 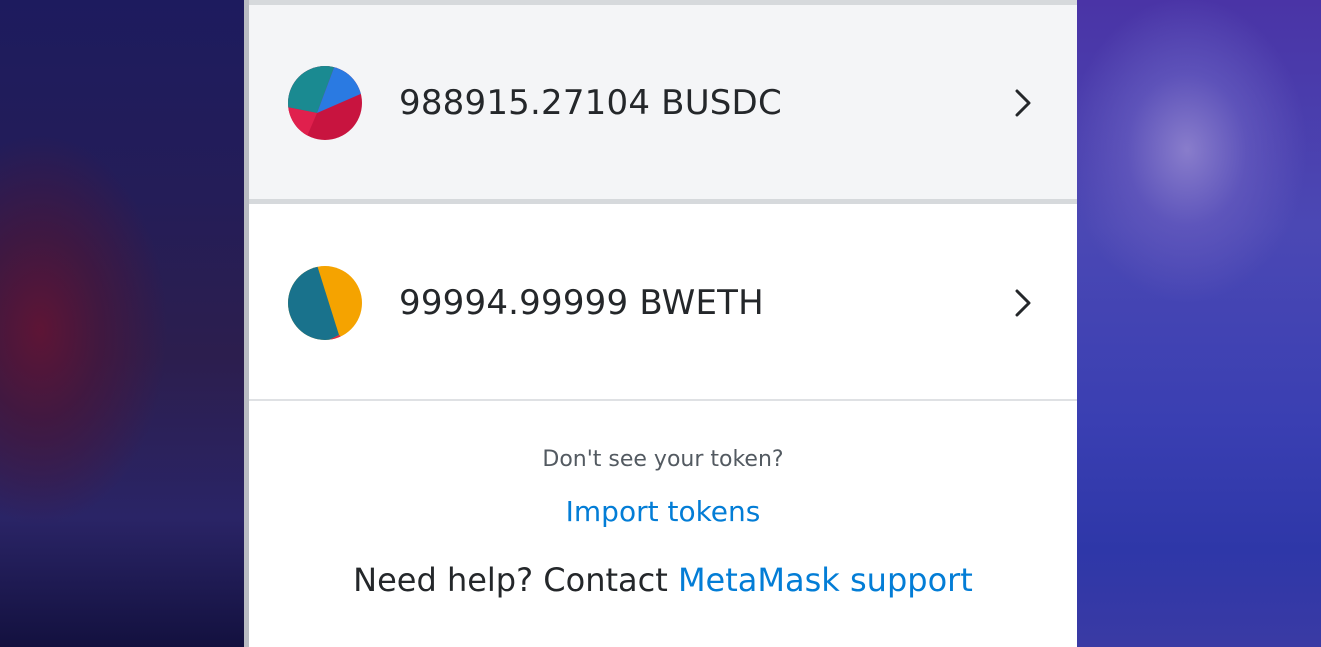 I want to click on divider, so click(x=663, y=201).